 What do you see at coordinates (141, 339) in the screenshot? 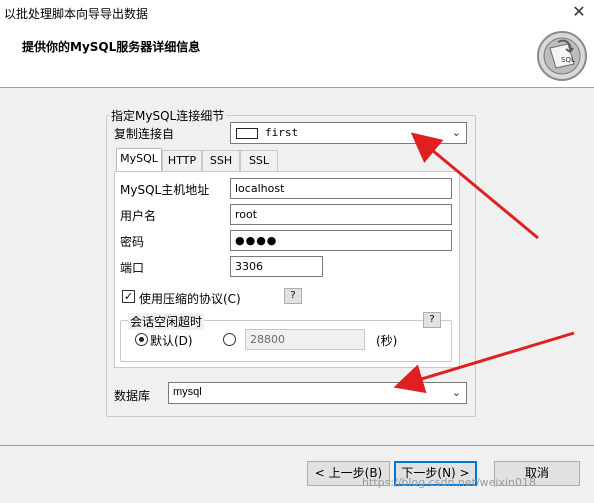
I see `default-timeout-radio` at bounding box center [141, 339].